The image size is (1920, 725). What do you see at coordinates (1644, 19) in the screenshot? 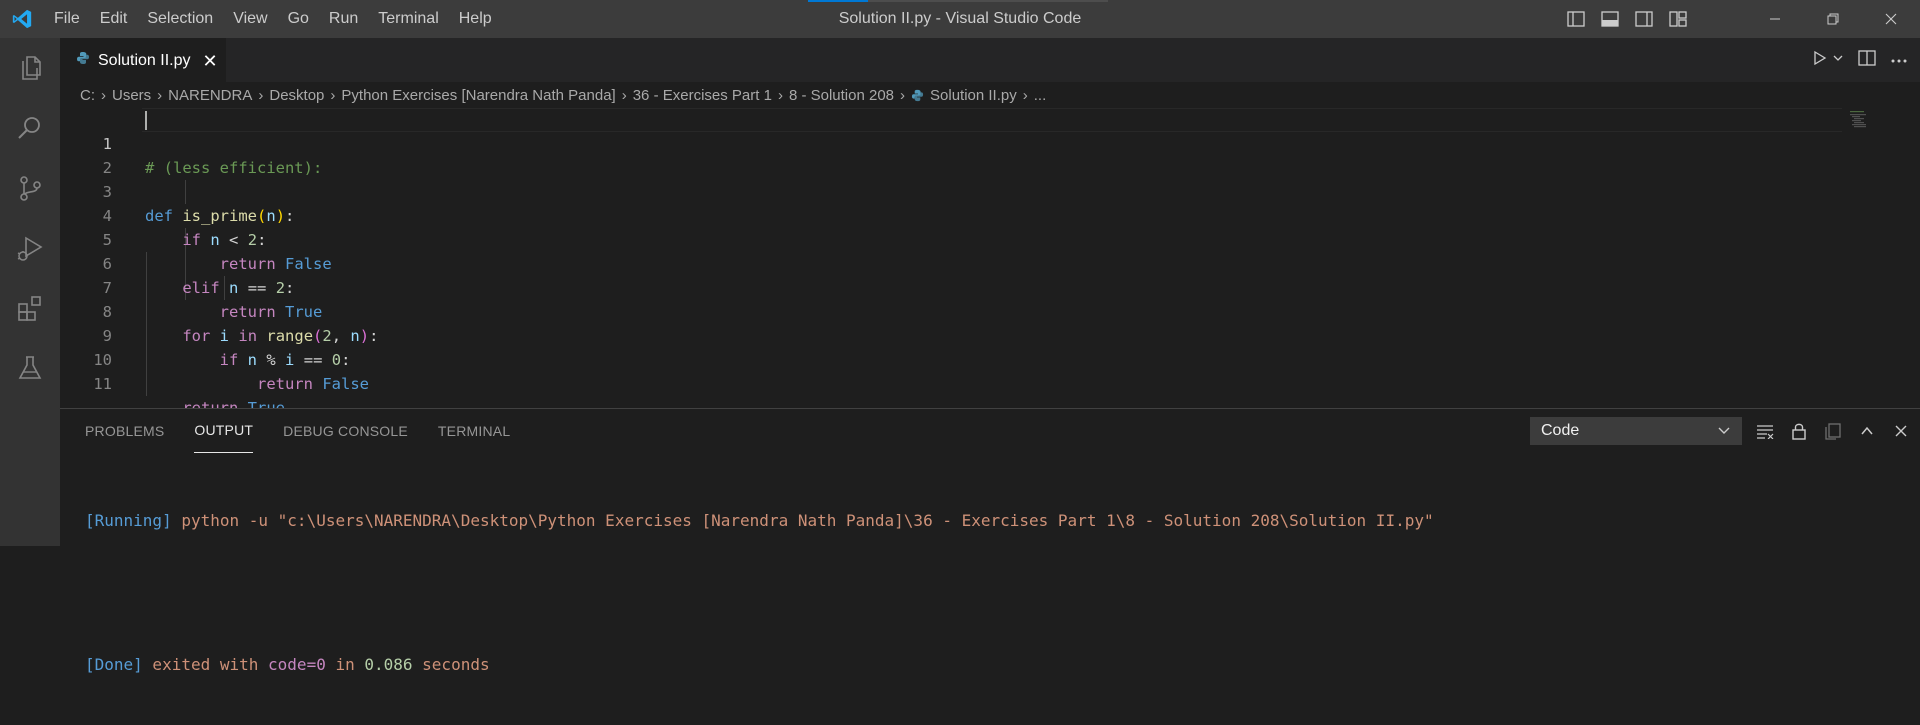
I see `toggle-secondary-sidebar-icon` at bounding box center [1644, 19].